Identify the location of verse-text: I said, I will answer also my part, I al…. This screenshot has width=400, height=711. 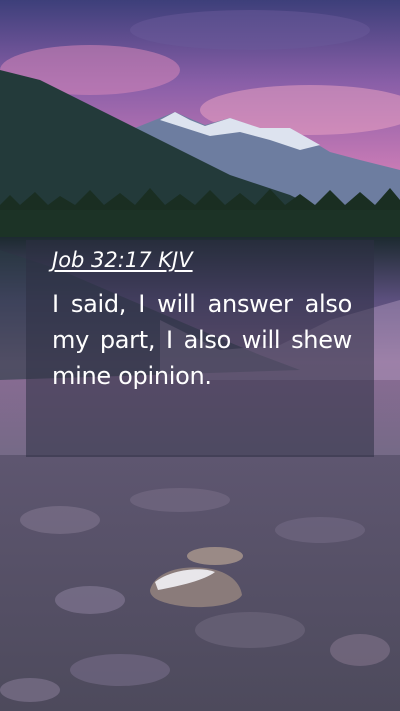
(202, 340).